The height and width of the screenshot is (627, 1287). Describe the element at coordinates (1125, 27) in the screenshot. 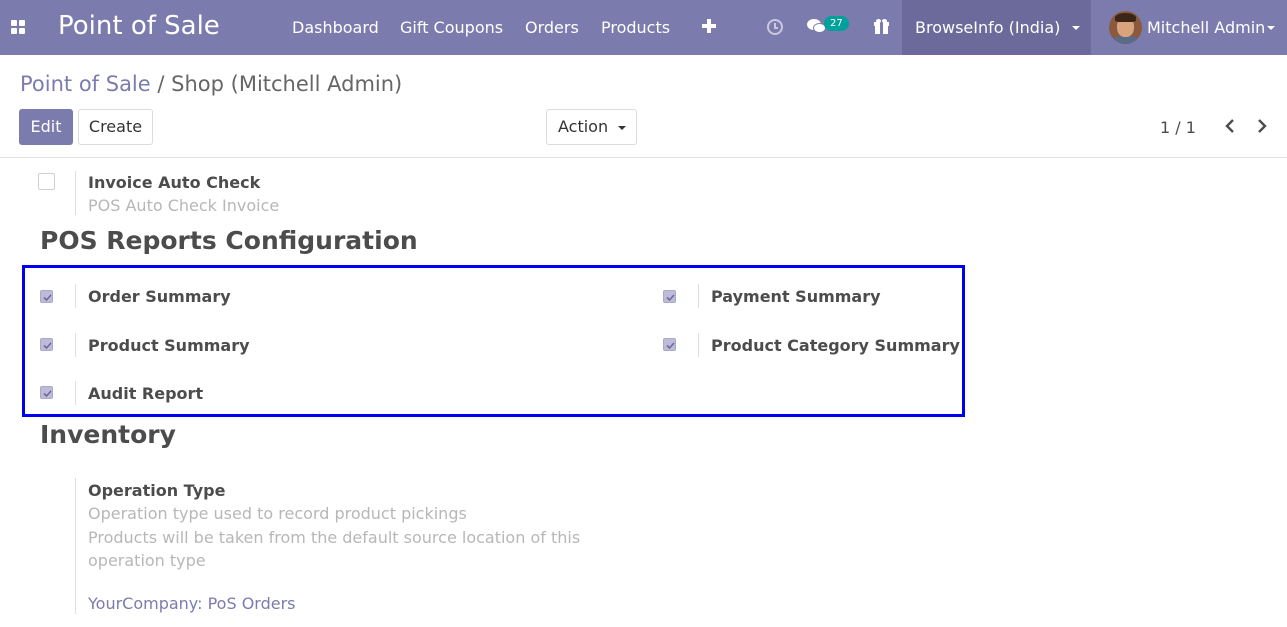

I see `avatar` at that location.